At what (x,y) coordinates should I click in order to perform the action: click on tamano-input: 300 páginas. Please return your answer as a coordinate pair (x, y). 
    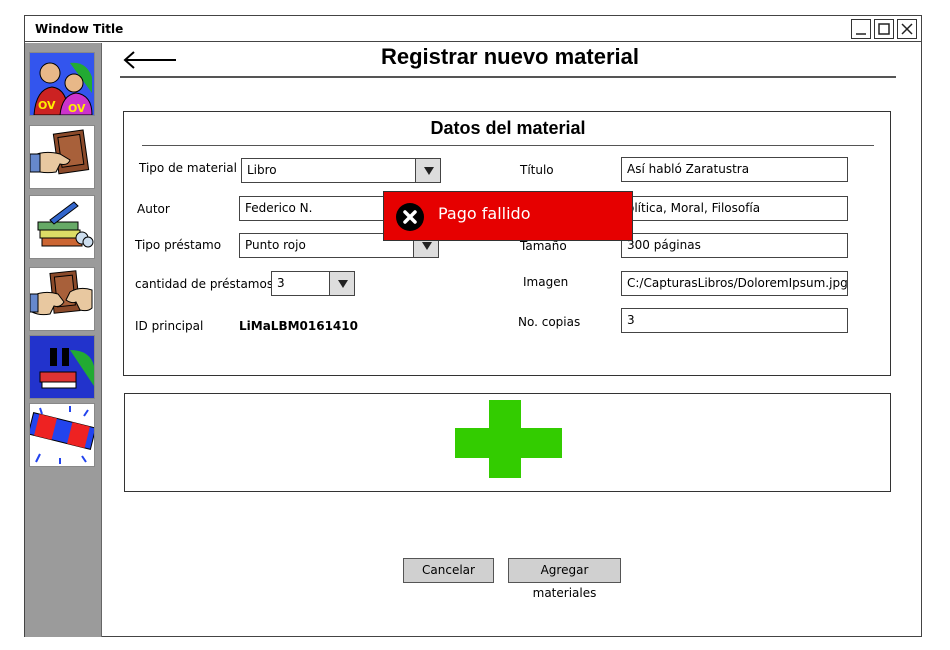
    Looking at the image, I should click on (734, 245).